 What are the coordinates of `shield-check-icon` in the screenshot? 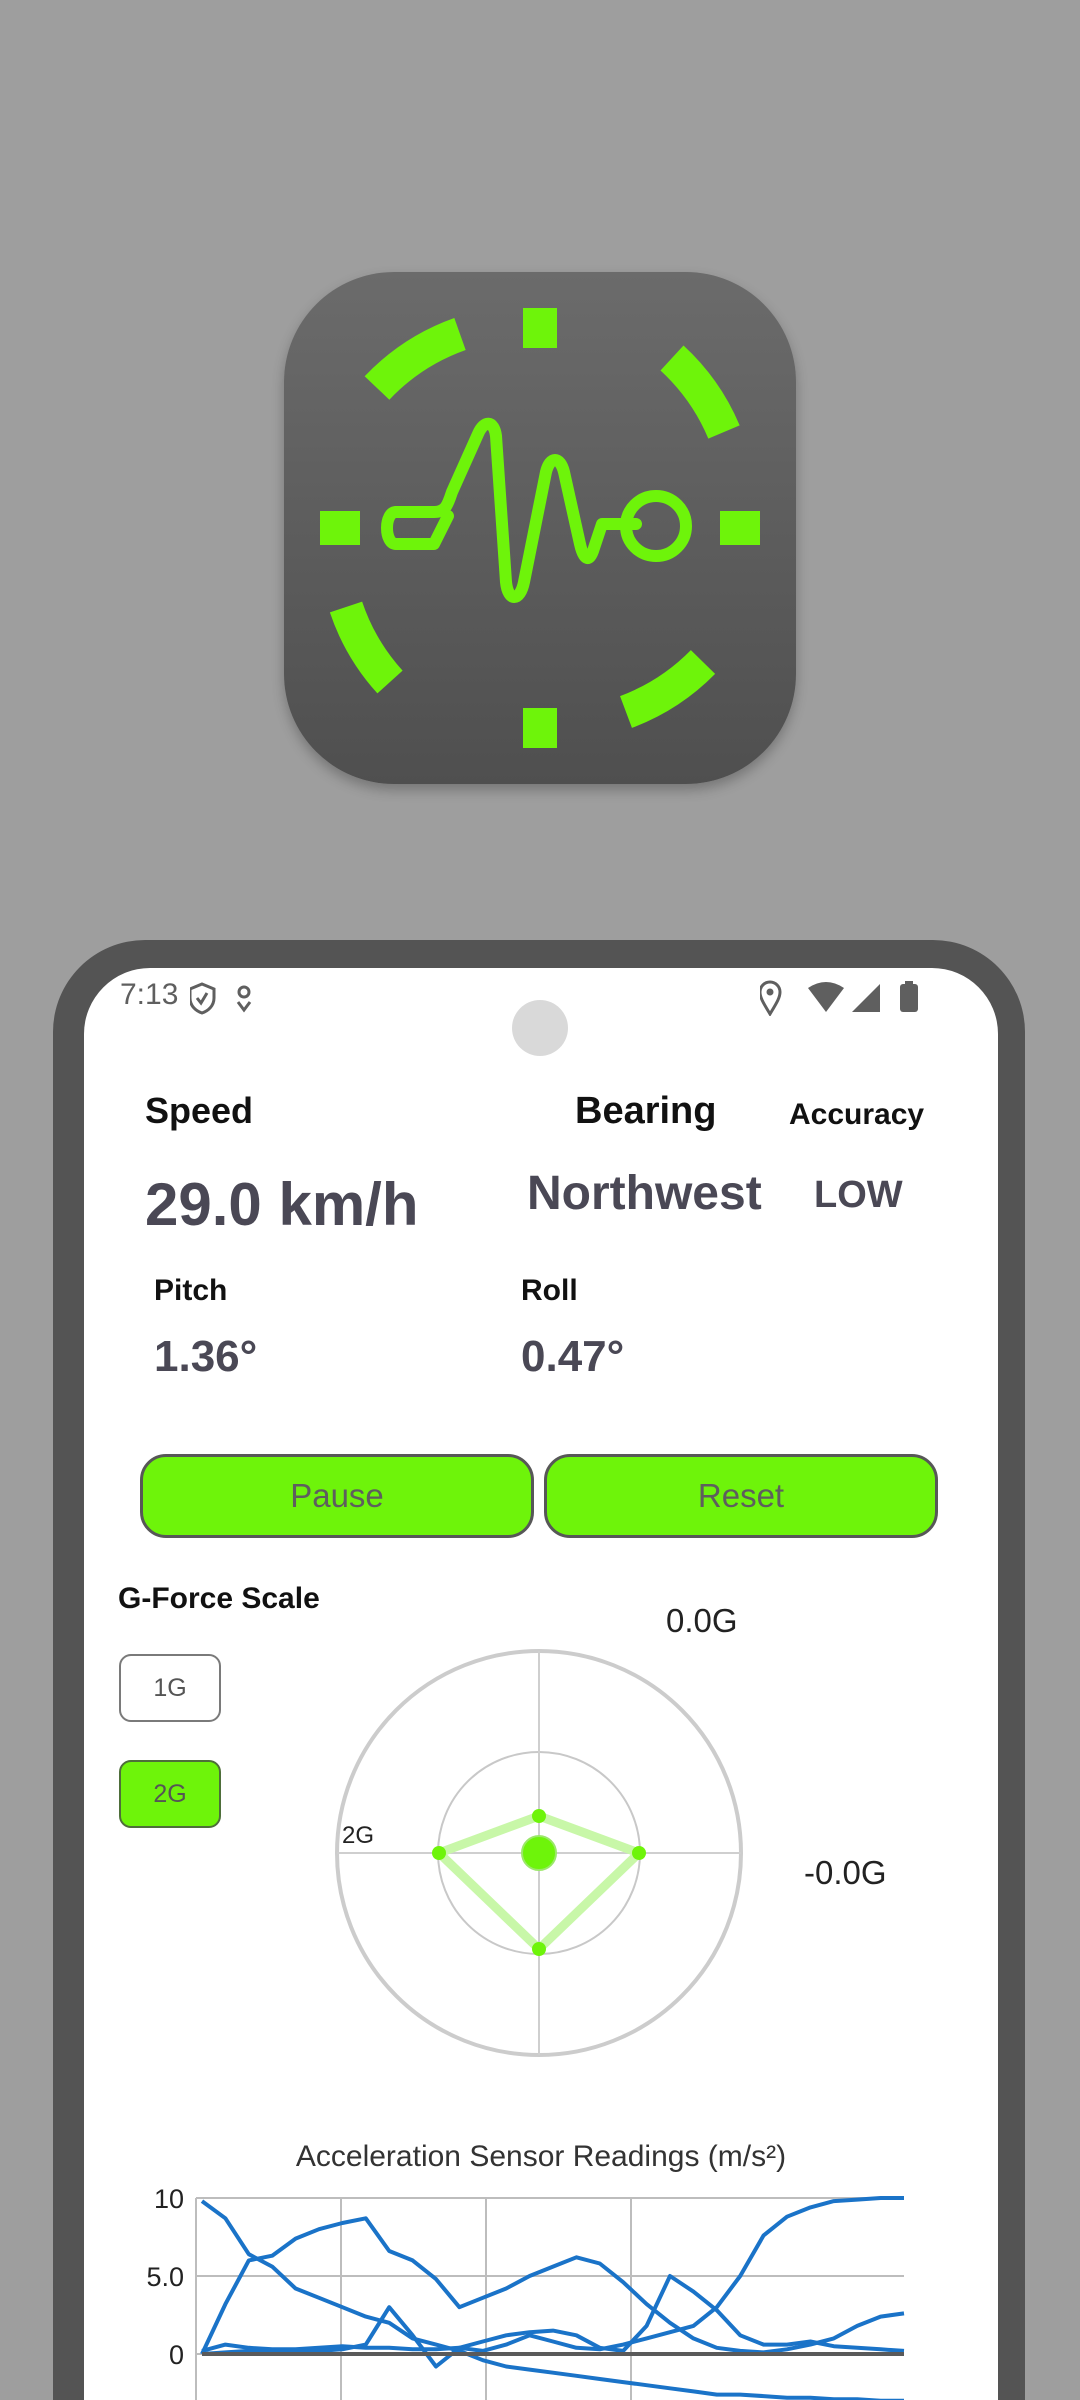 It's located at (202, 999).